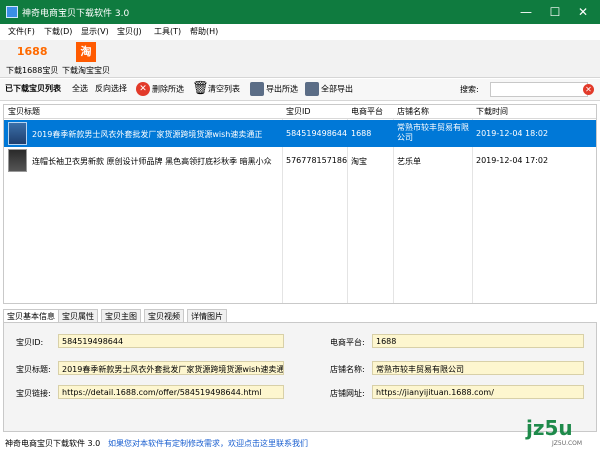 This screenshot has height=453, width=600. Describe the element at coordinates (512, 133) in the screenshot. I see `row-time: 2019-12-04 18:02` at that location.